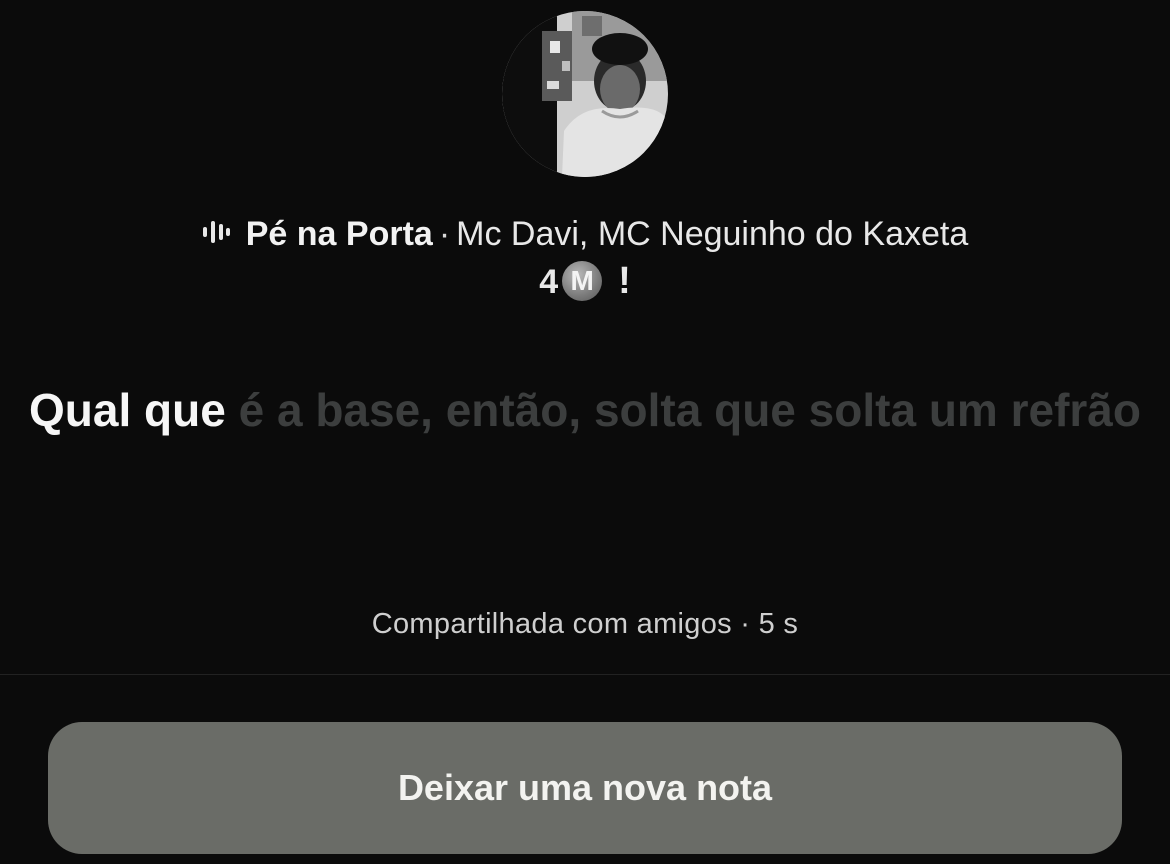 The image size is (1170, 864). I want to click on note-stats: 4 M!, so click(585, 282).